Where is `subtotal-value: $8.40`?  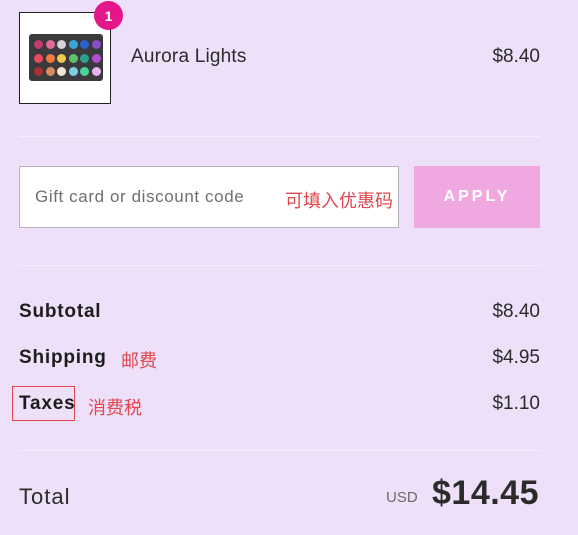 subtotal-value: $8.40 is located at coordinates (516, 311).